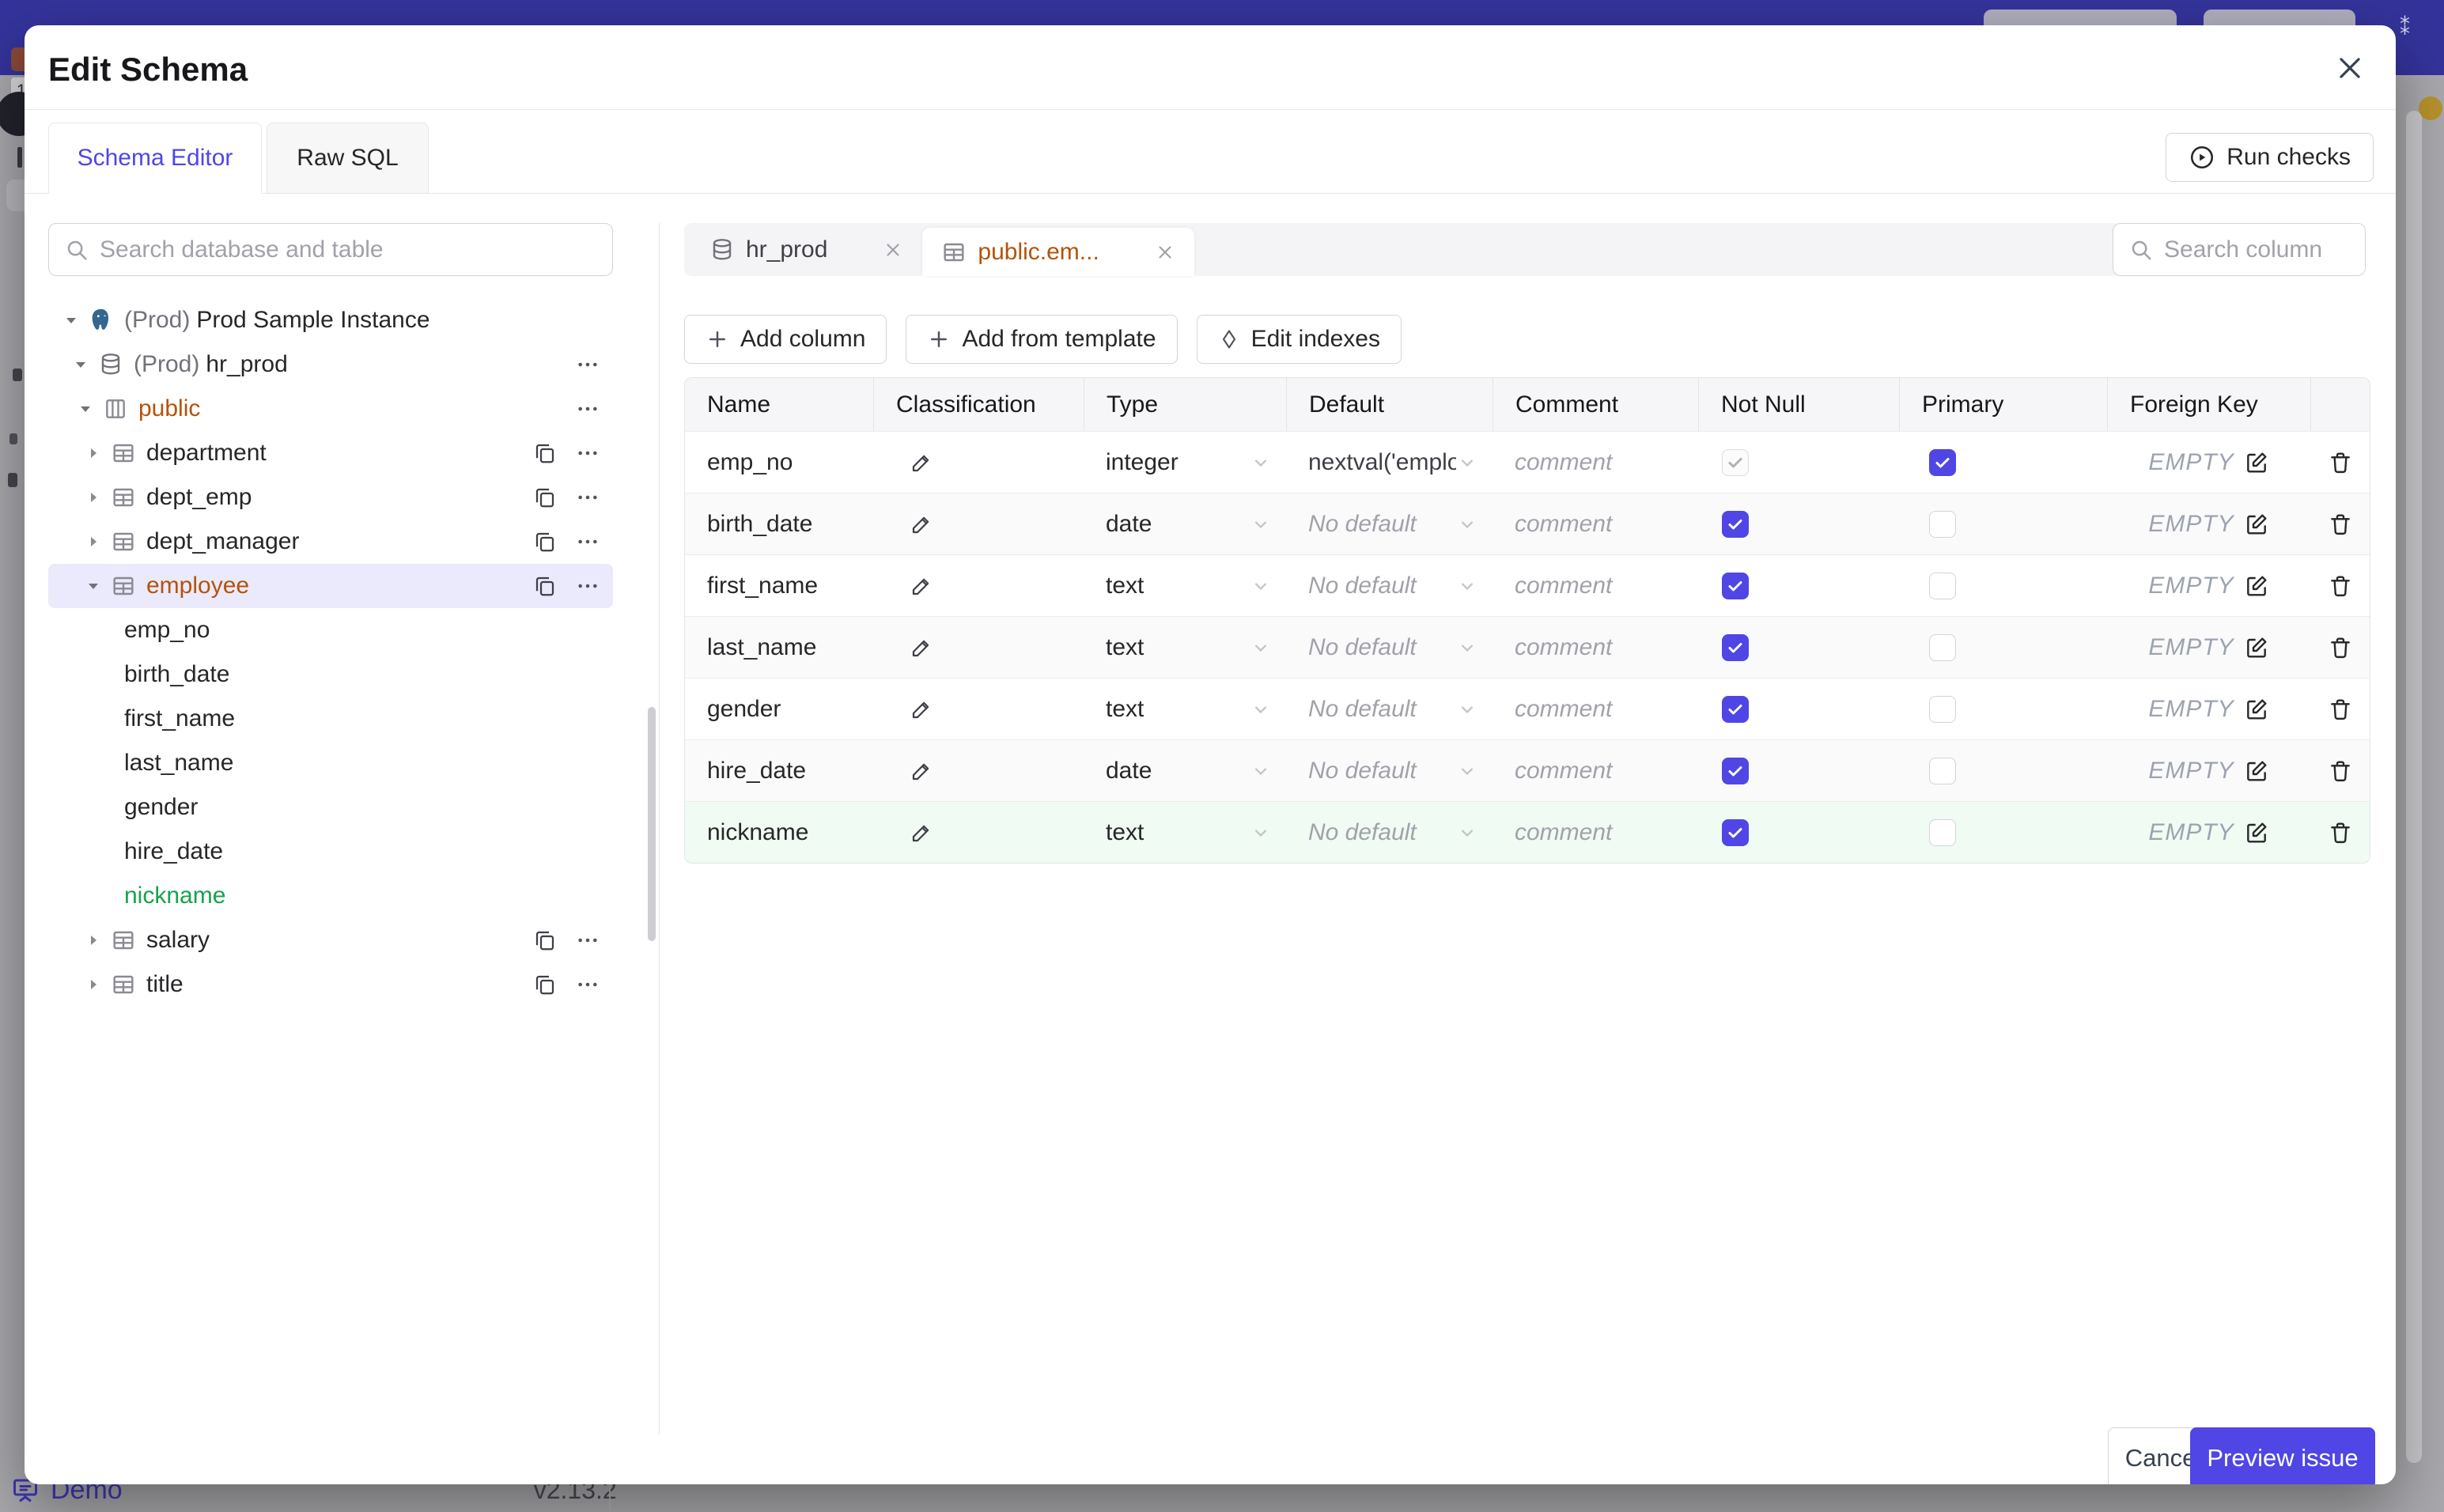 The width and height of the screenshot is (2444, 1512). What do you see at coordinates (2282, 1456) in the screenshot?
I see `preview-issue-button: Preview issue` at bounding box center [2282, 1456].